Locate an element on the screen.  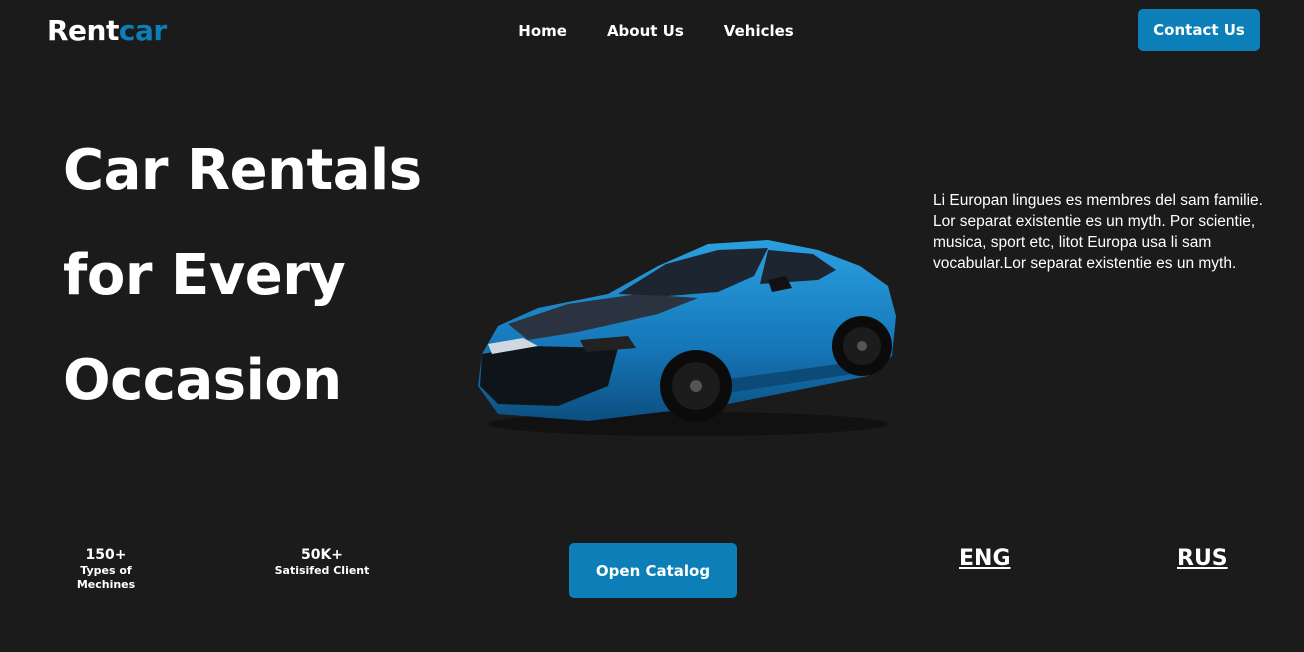
stat-value: 150+ is located at coordinates (106, 555).